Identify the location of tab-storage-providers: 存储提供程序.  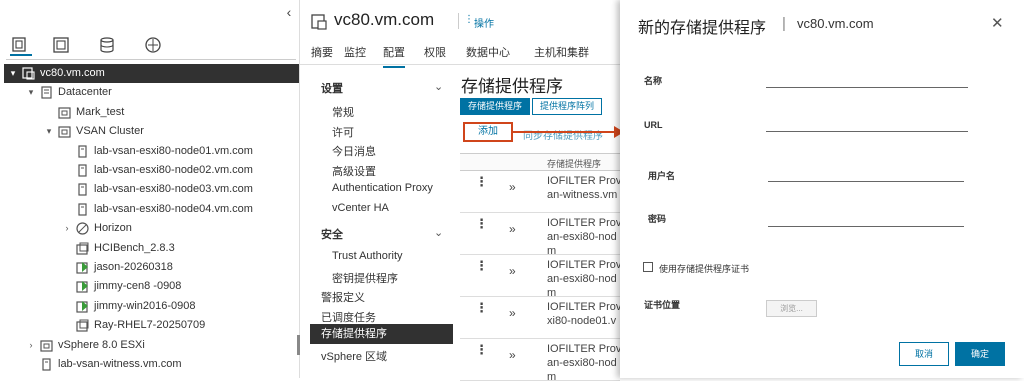
(495, 106).